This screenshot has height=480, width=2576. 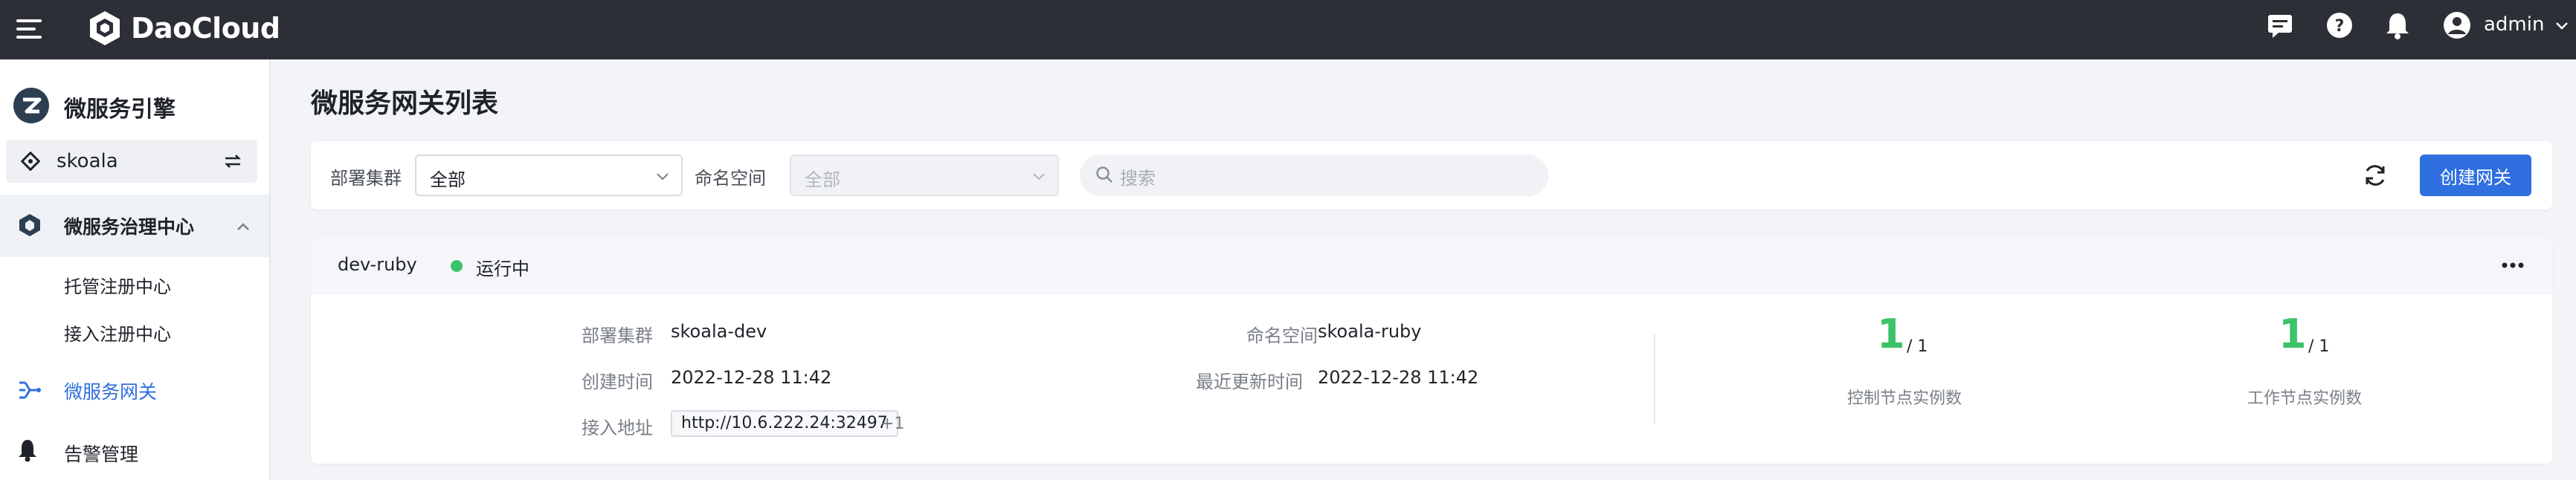 I want to click on daocloud-logo-icon, so click(x=105, y=28).